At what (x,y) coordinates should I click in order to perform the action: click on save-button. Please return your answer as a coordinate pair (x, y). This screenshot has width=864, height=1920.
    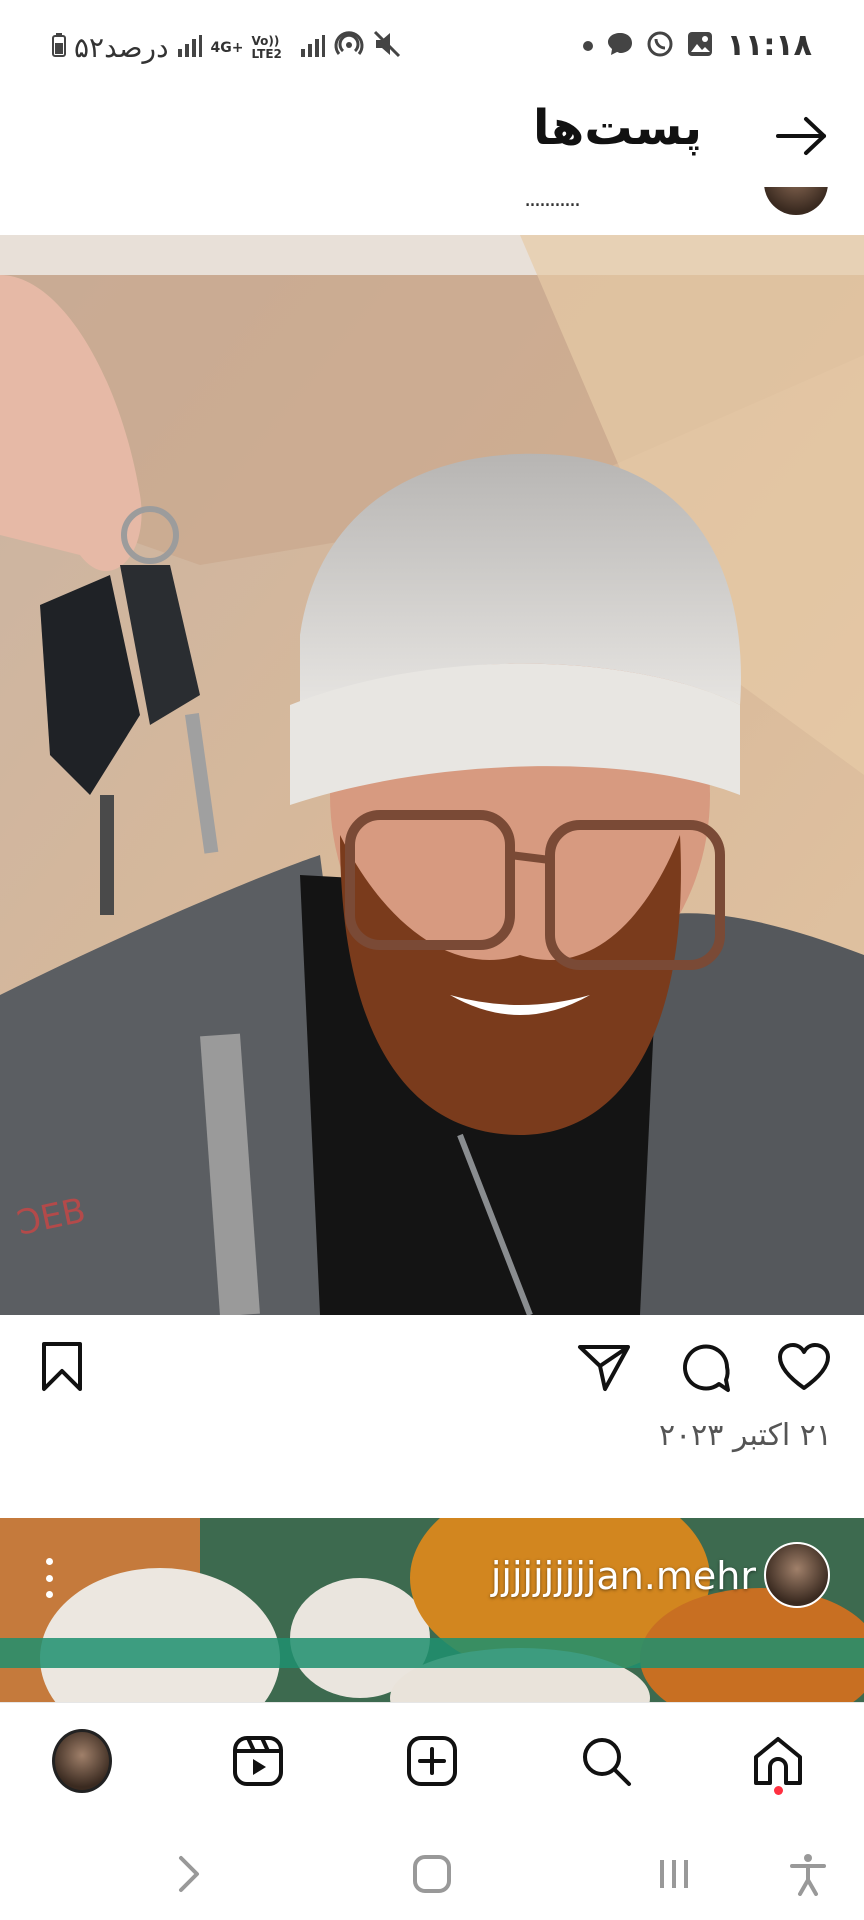
    Looking at the image, I should click on (62, 1367).